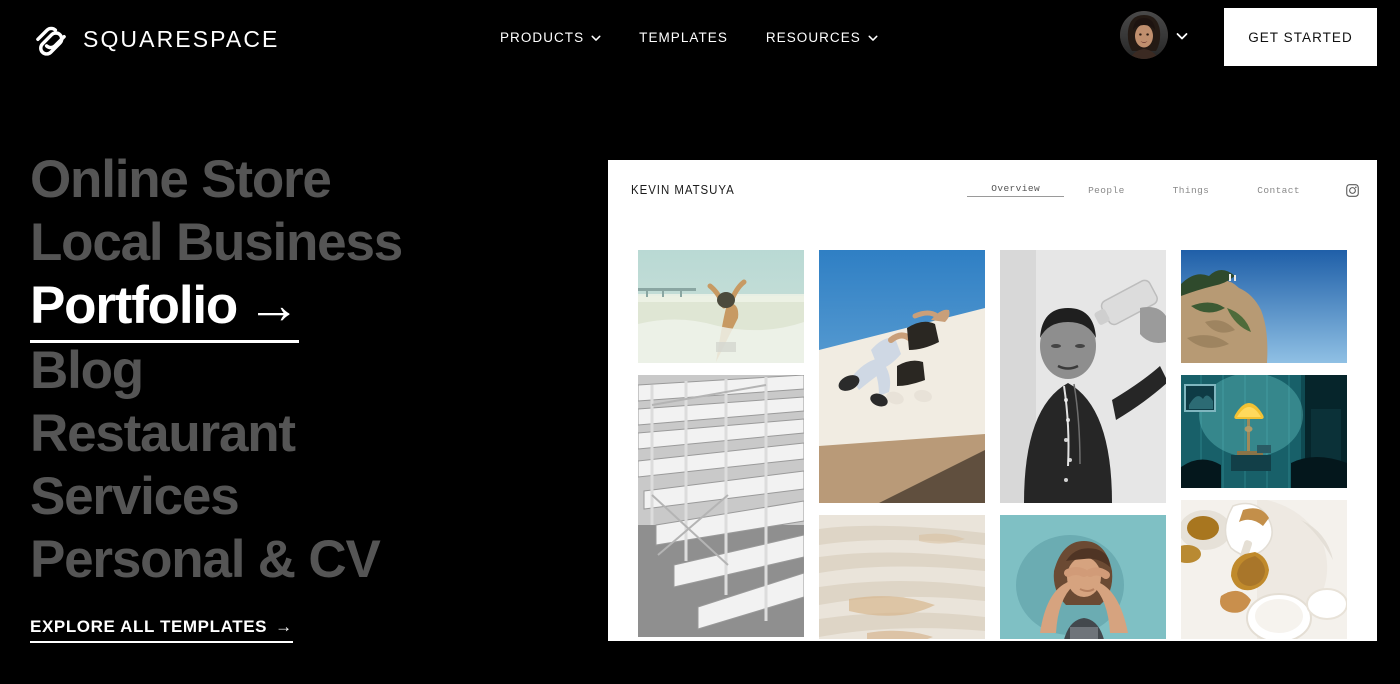 Image resolution: width=1400 pixels, height=684 pixels. I want to click on category-portfolio-label: Portfolio, so click(134, 305).